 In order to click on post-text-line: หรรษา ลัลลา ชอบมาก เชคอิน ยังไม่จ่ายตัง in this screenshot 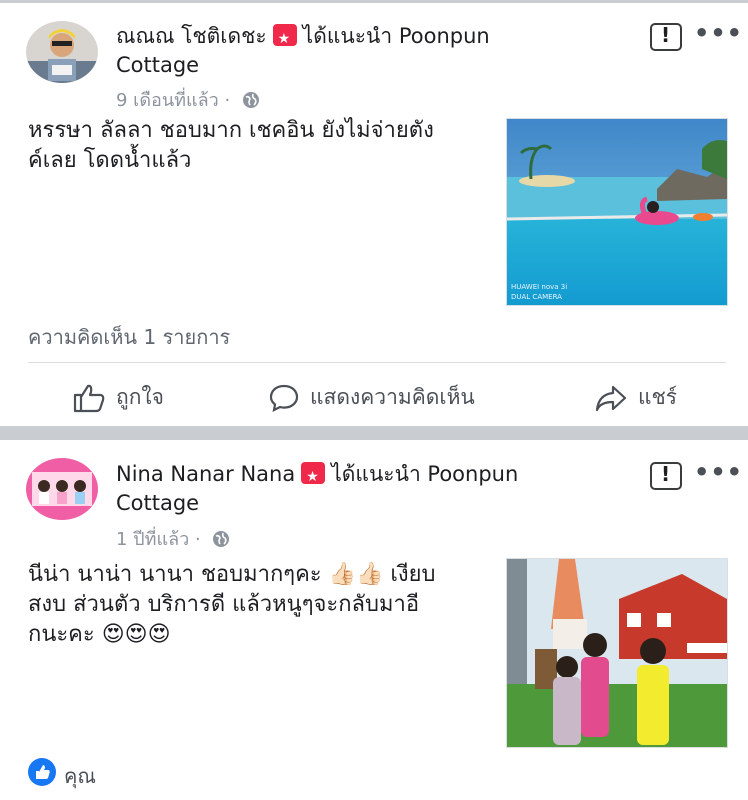, I will do `click(231, 130)`.